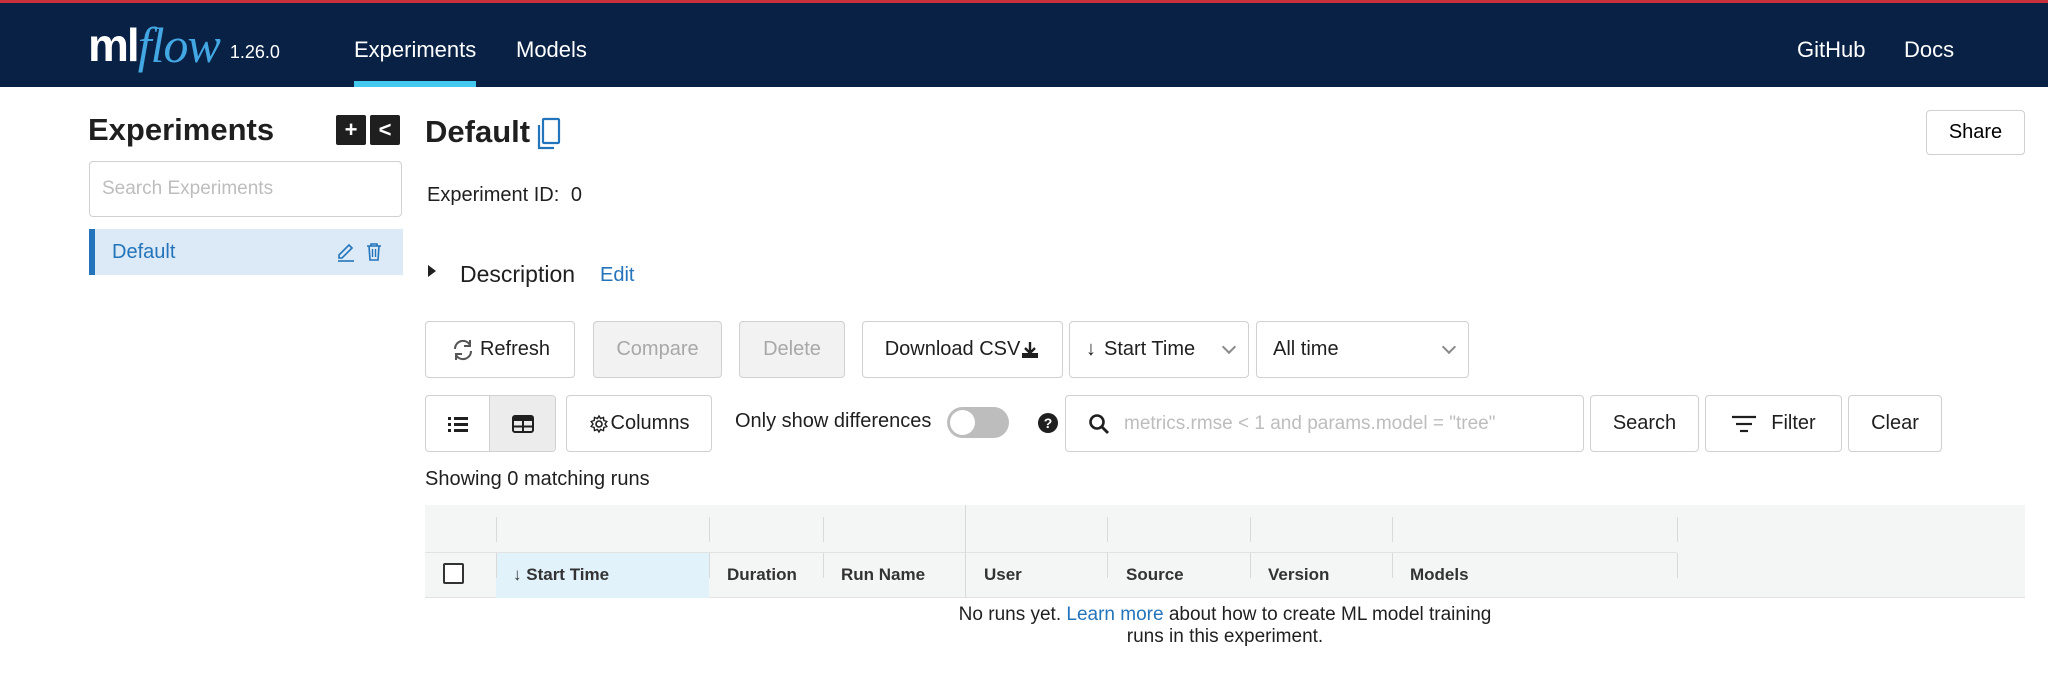 This screenshot has height=689, width=2048. I want to click on page-title: Default, so click(478, 131).